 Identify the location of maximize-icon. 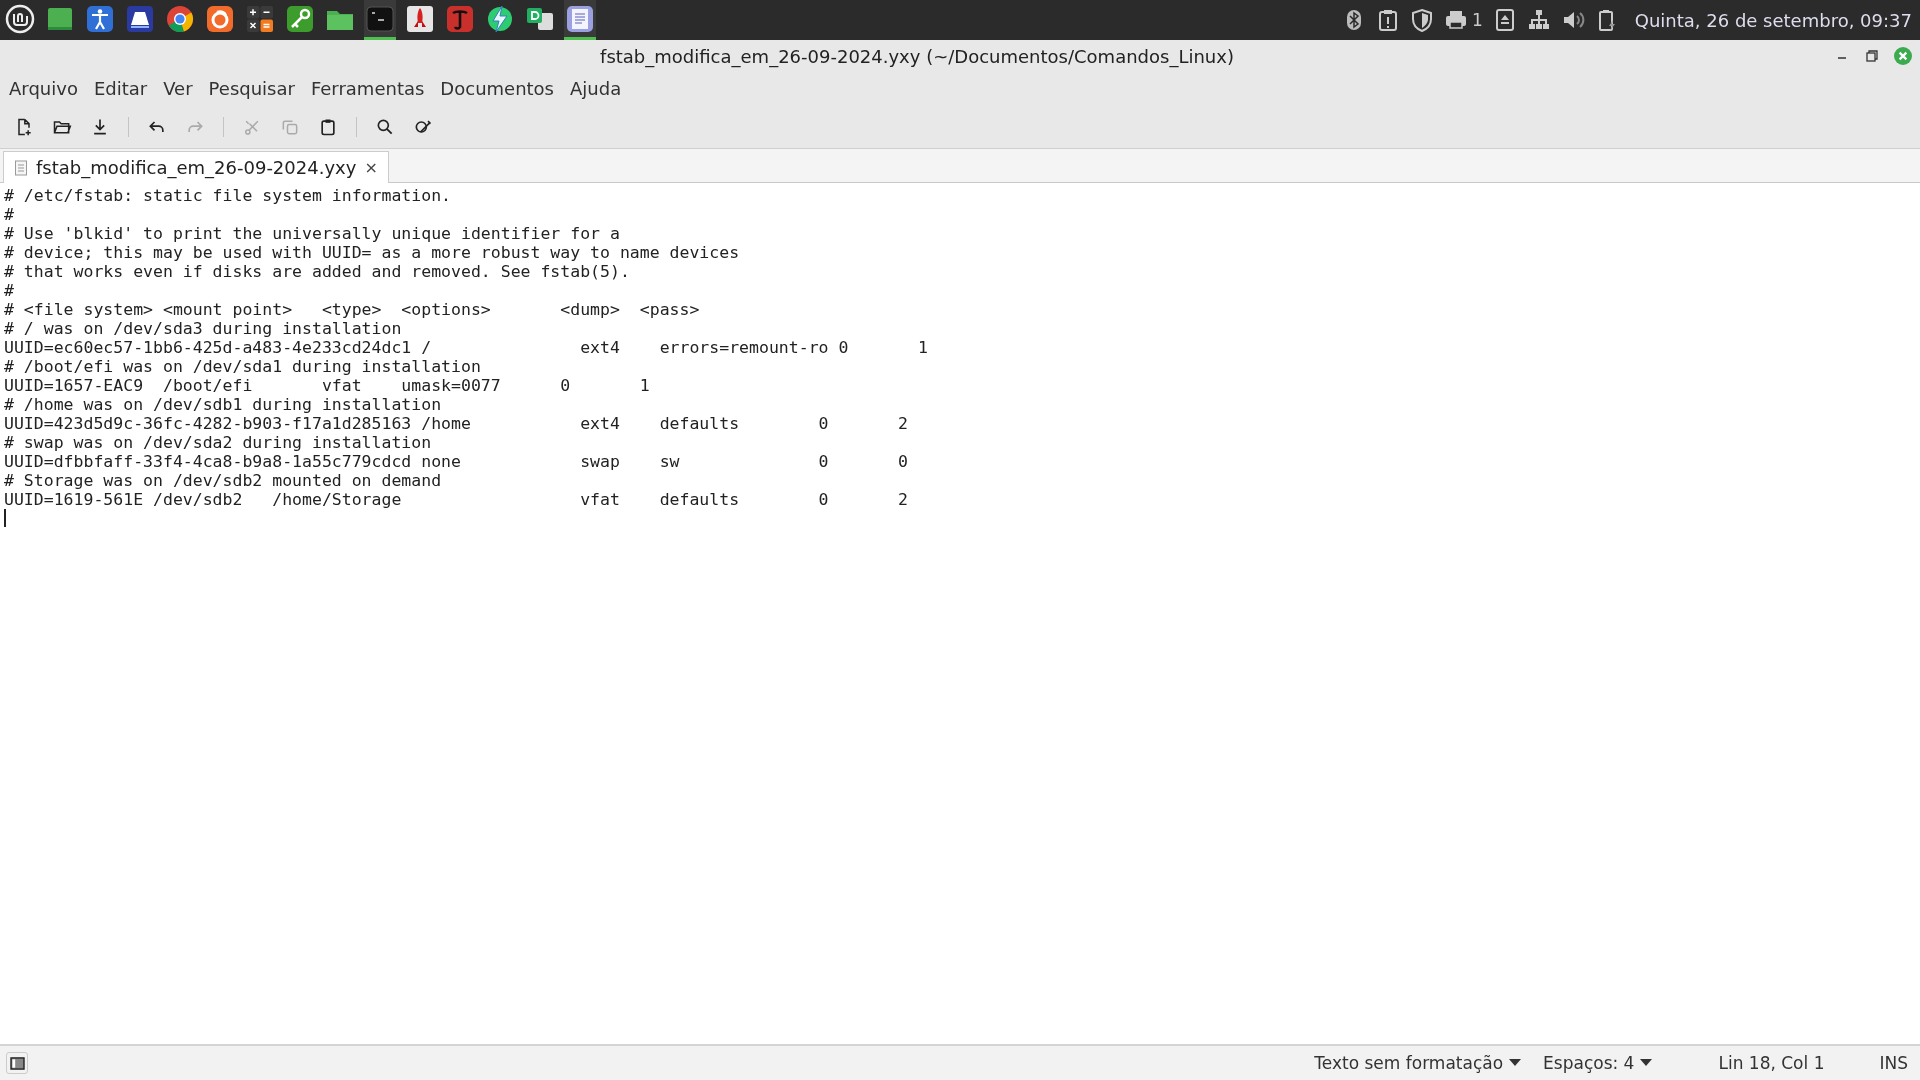
(1872, 56).